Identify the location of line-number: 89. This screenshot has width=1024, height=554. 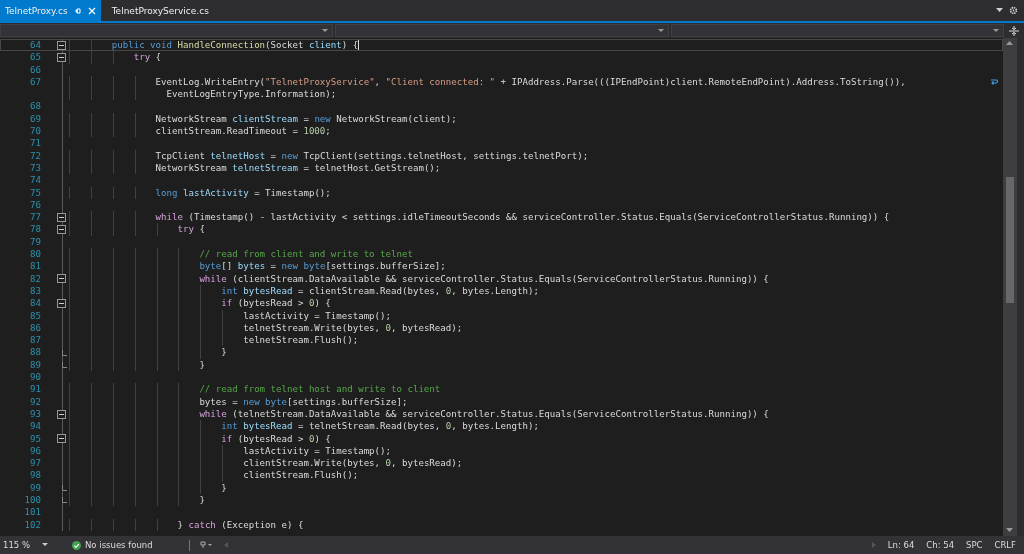
(35, 364).